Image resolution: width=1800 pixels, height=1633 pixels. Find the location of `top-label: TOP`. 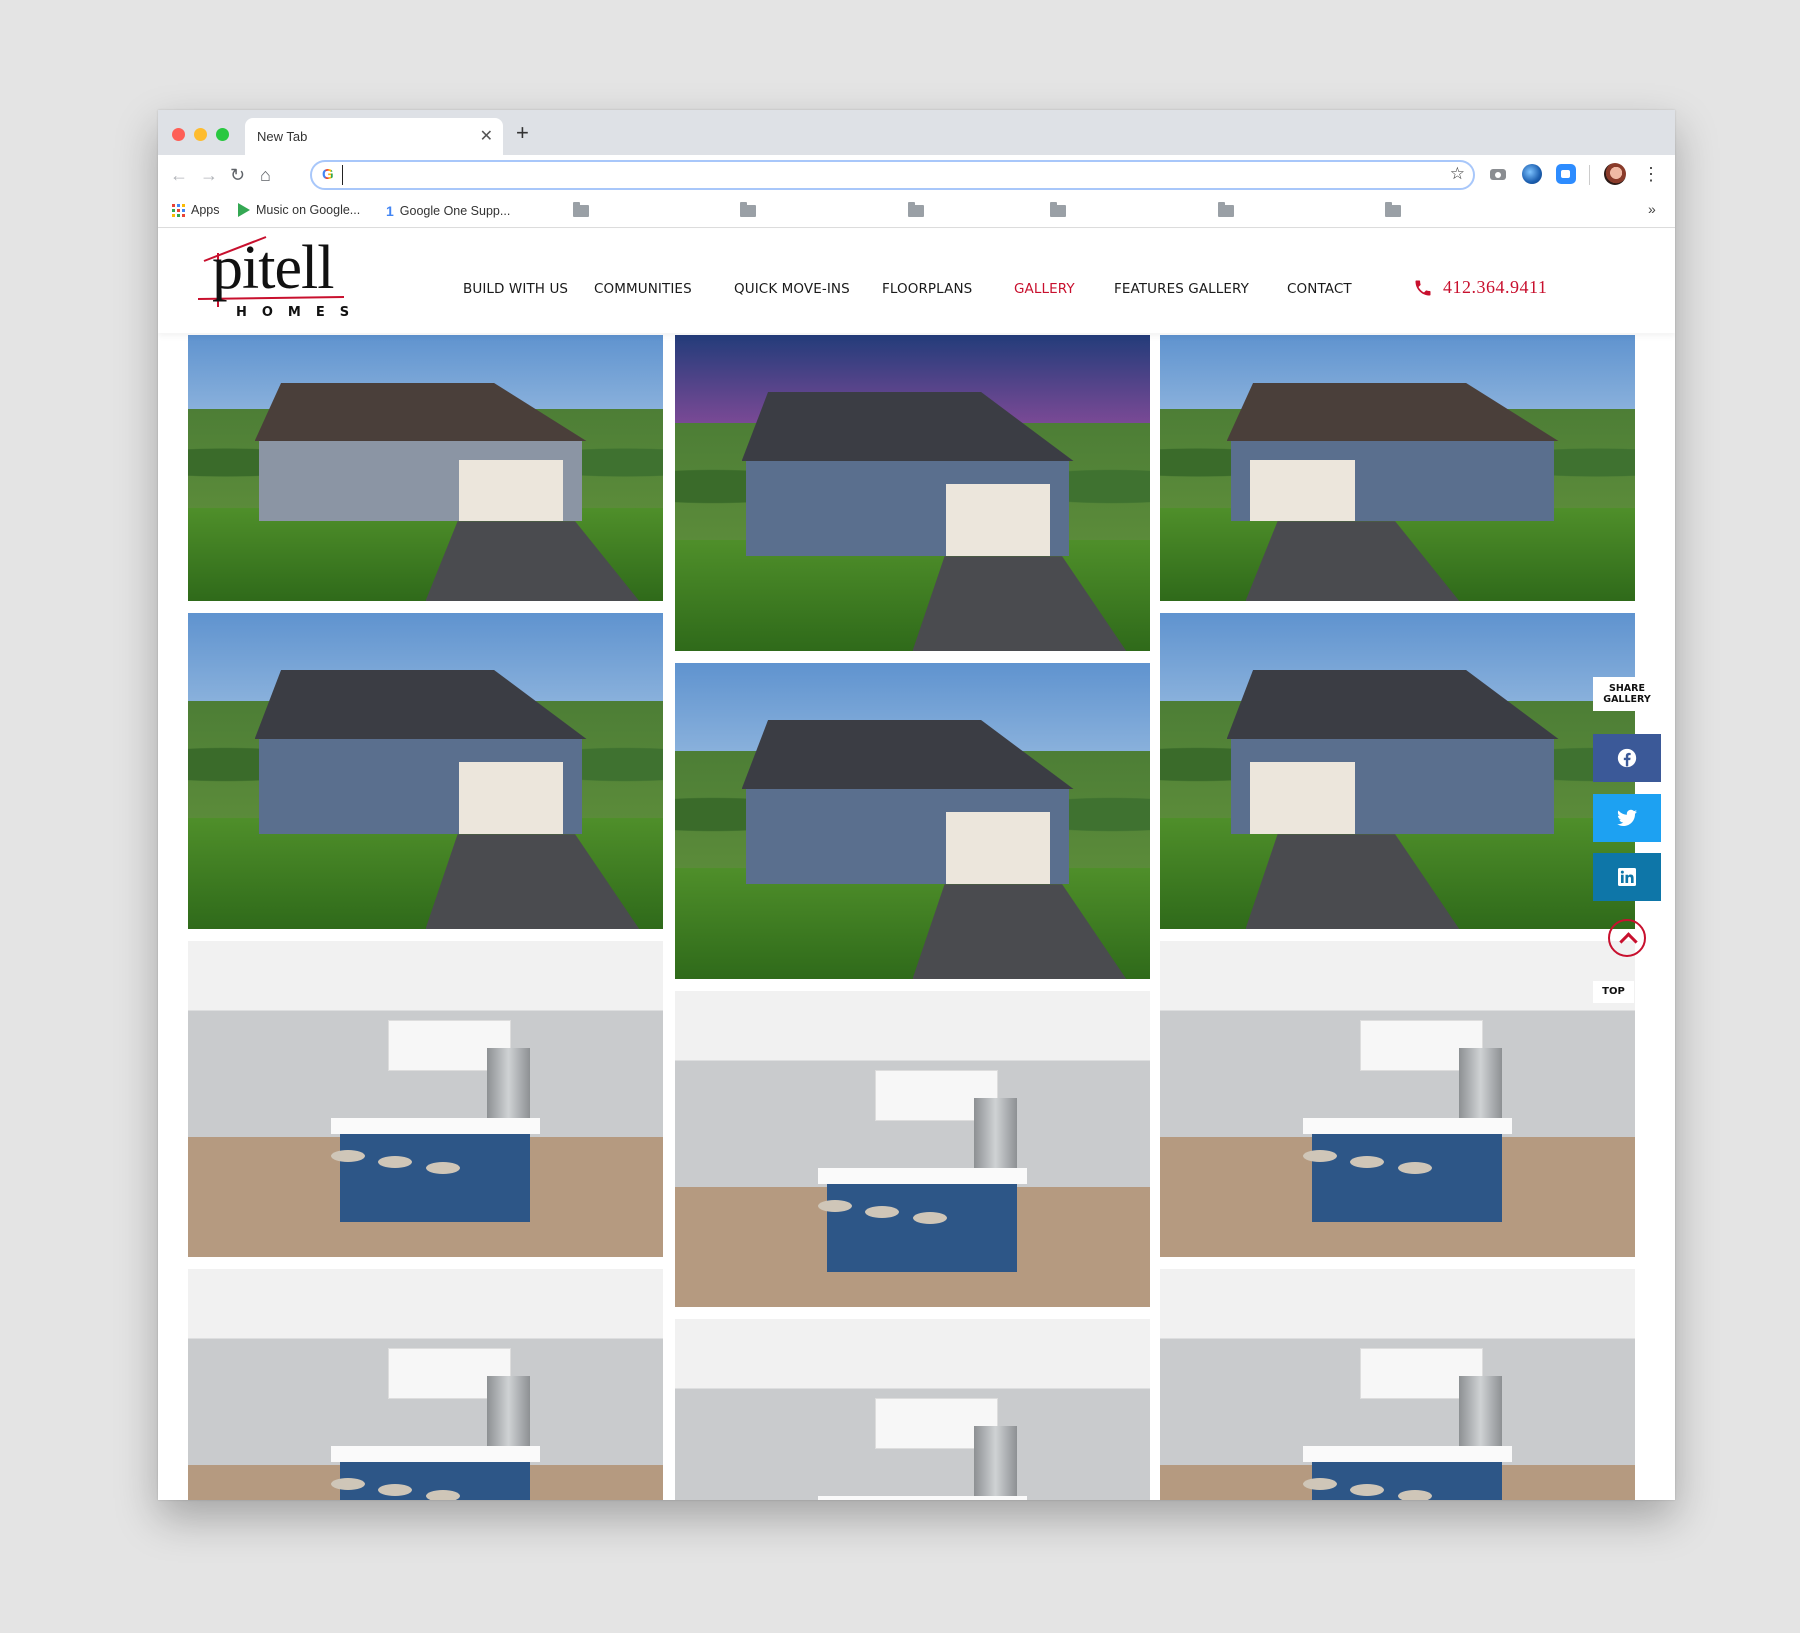

top-label: TOP is located at coordinates (1613, 992).